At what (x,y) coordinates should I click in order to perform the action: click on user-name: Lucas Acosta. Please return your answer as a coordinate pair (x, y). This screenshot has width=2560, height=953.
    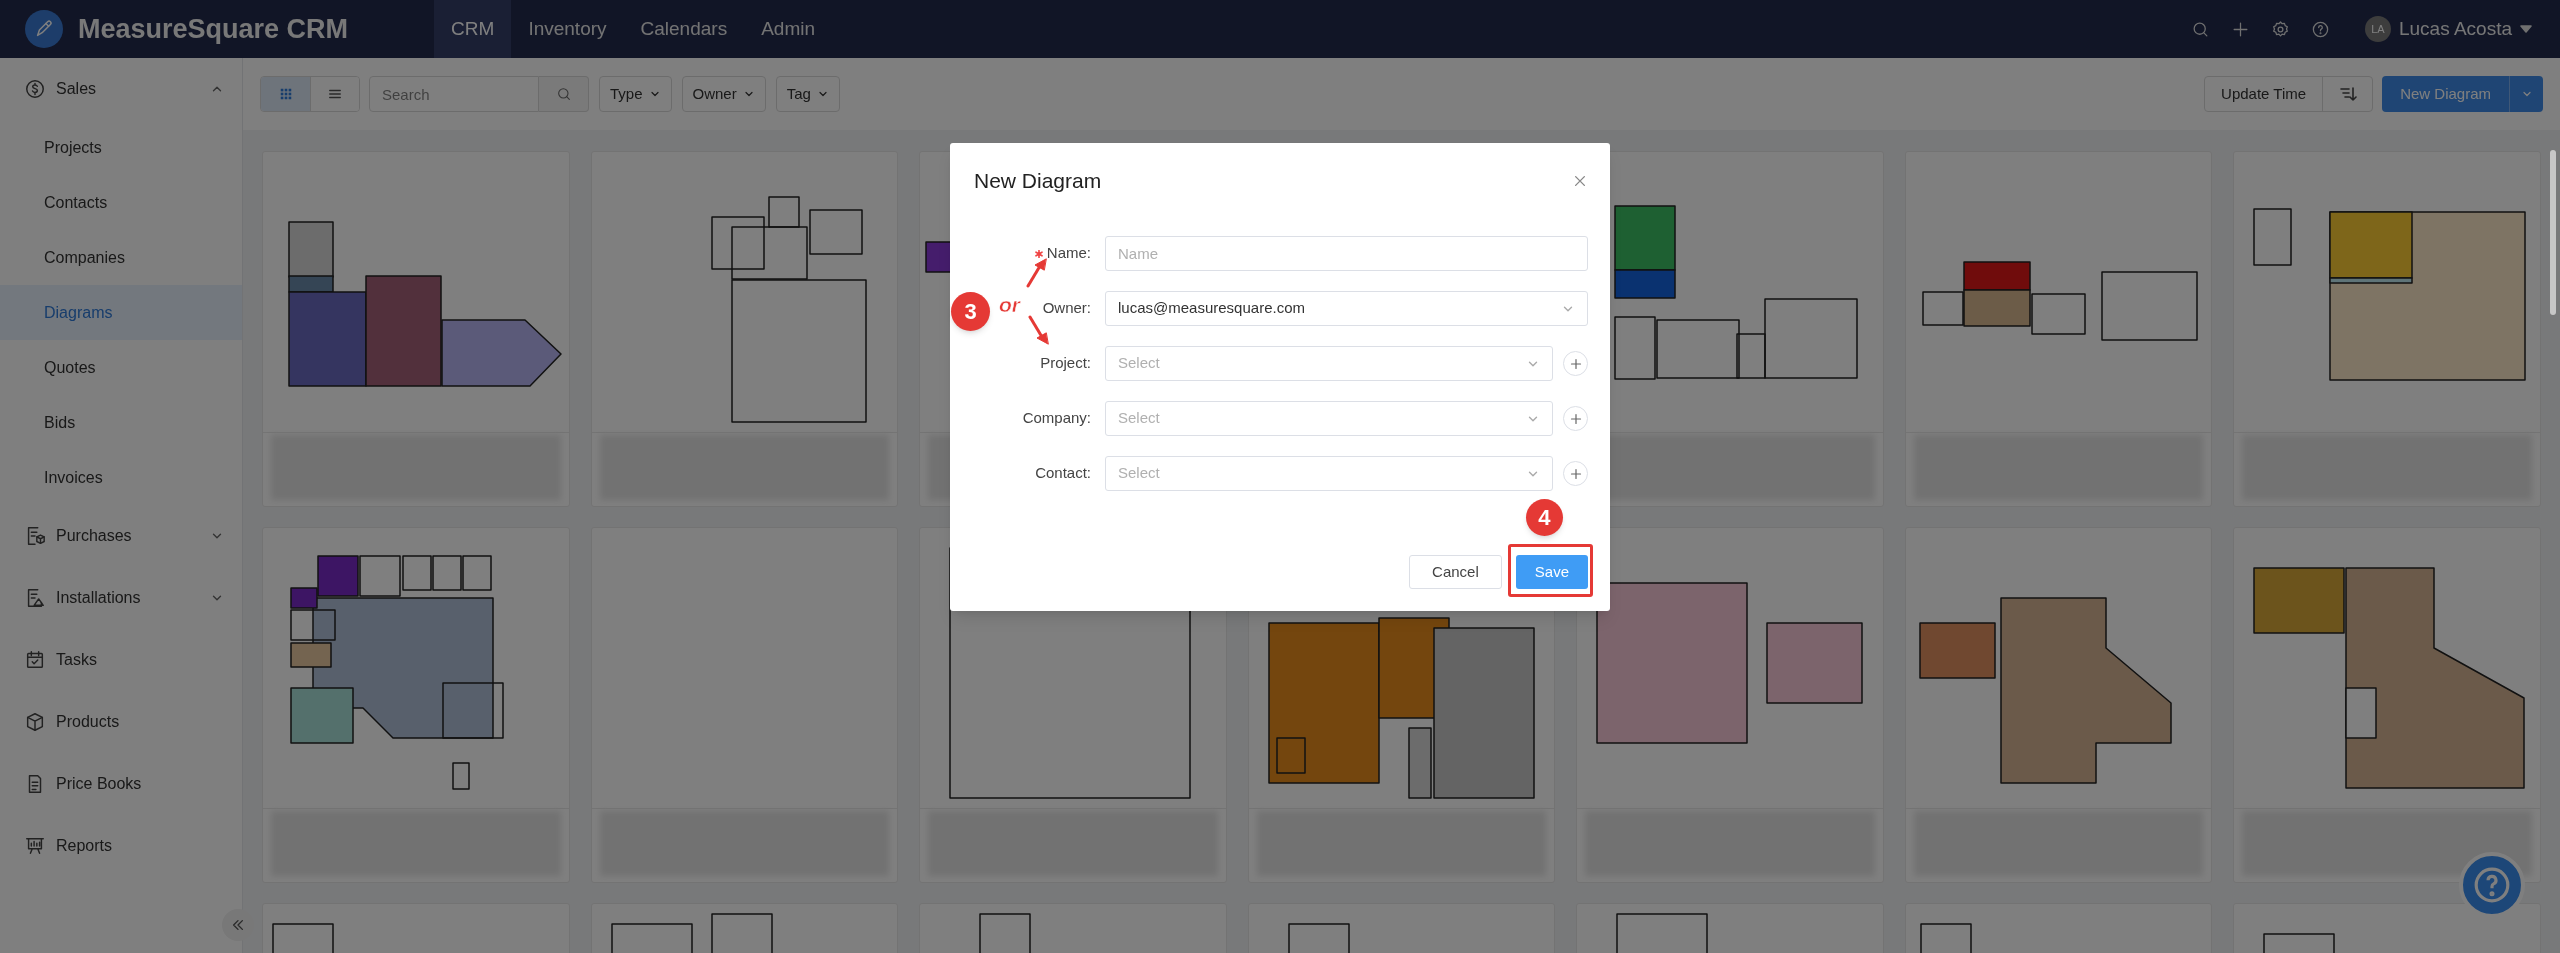
    Looking at the image, I should click on (2455, 29).